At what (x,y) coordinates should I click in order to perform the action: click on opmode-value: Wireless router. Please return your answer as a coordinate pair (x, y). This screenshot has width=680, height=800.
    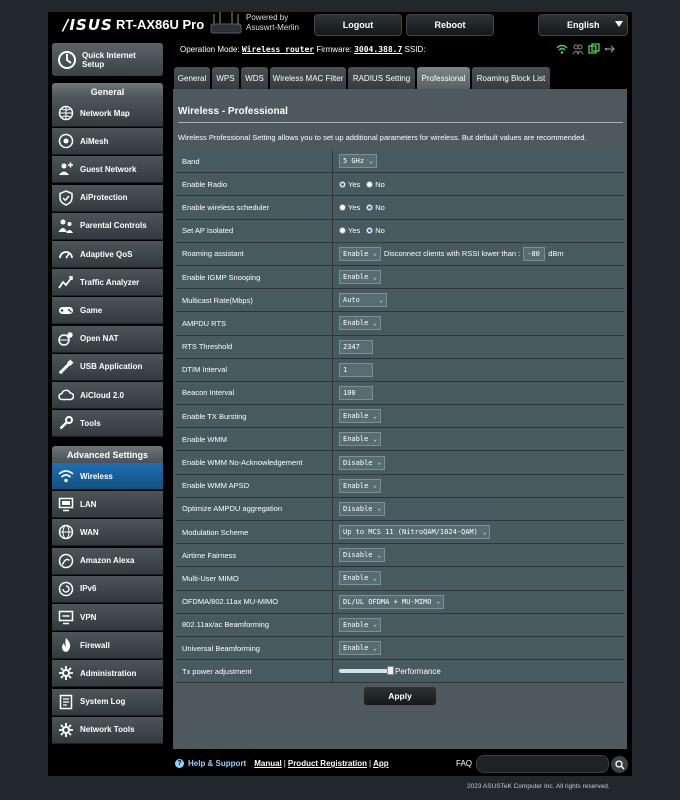
    Looking at the image, I should click on (278, 49).